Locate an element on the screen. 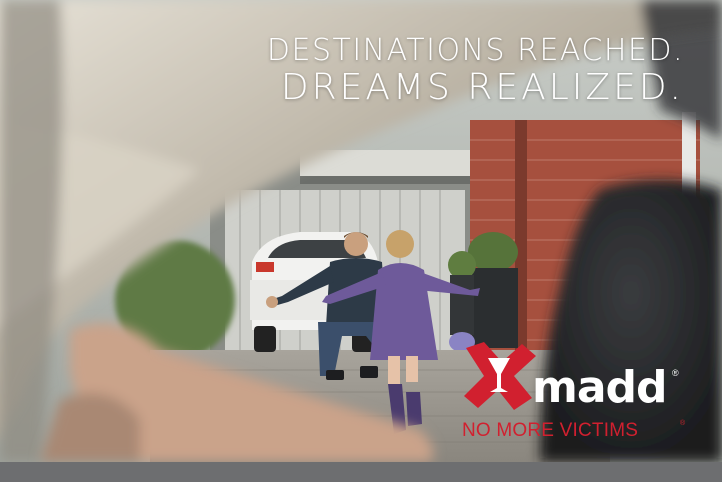 The width and height of the screenshot is (722, 482). registered-mark: ® is located at coordinates (675, 373).